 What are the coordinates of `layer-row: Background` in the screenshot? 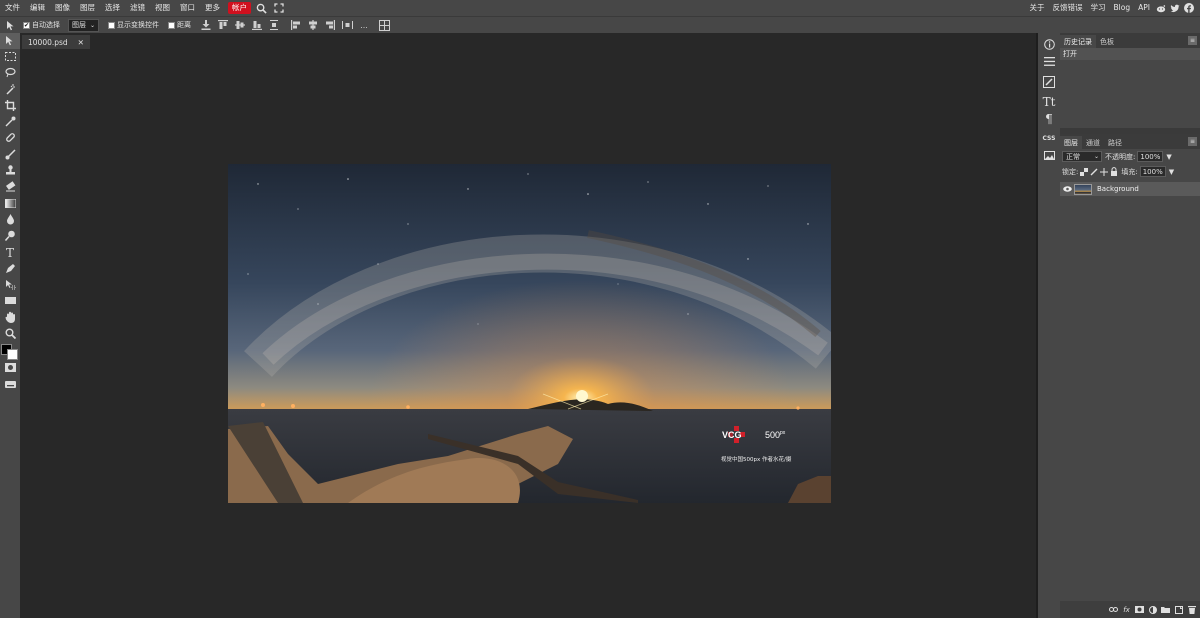 It's located at (1130, 189).